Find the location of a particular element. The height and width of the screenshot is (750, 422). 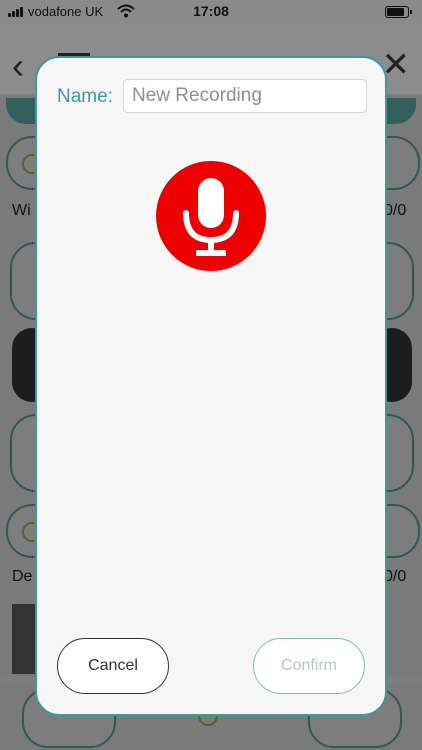

microphone-icon is located at coordinates (211, 217).